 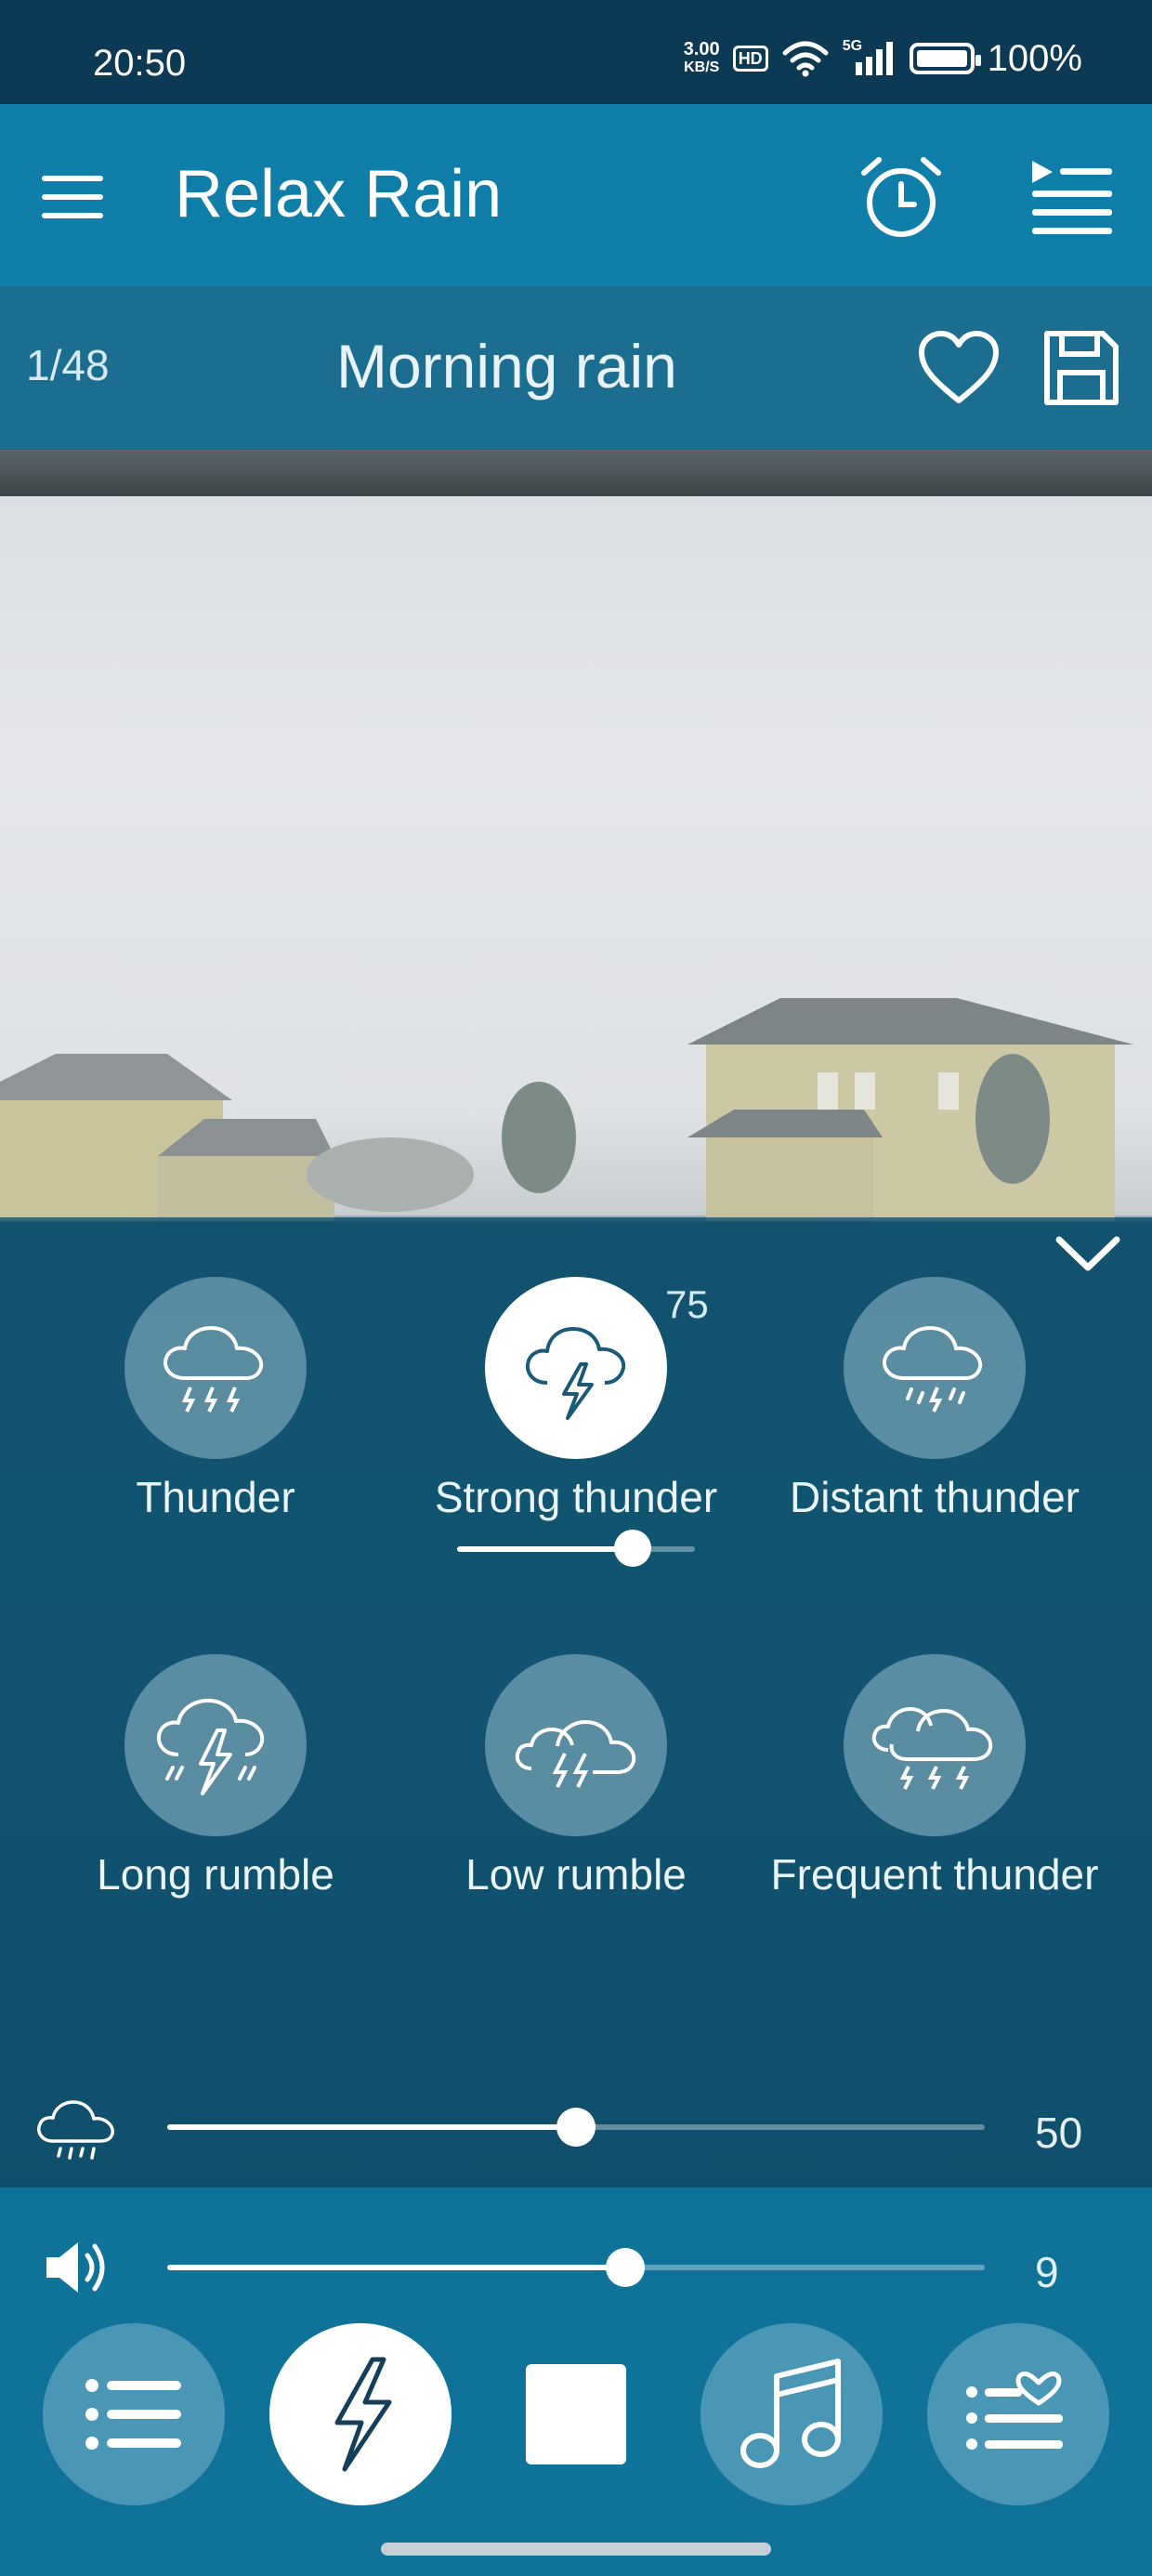 I want to click on sound-tile-label: Frequent thunder, so click(x=934, y=1874).